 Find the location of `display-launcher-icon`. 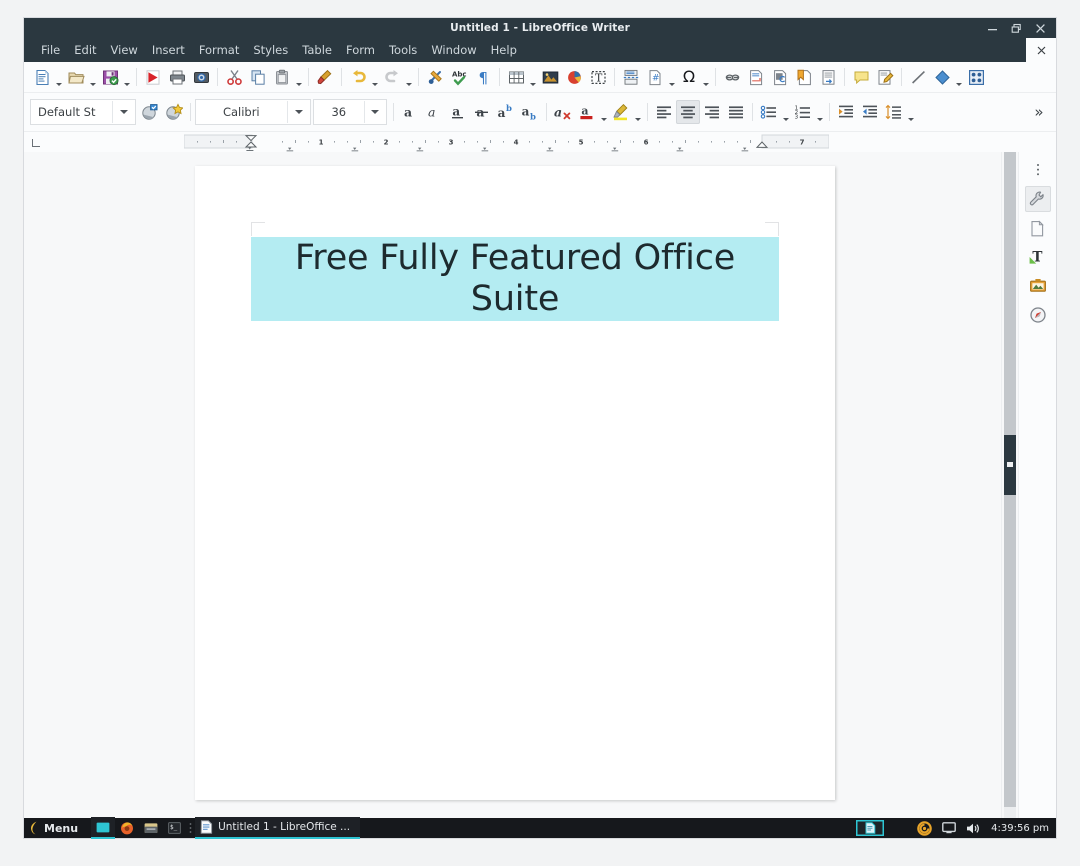

display-launcher-icon is located at coordinates (103, 828).